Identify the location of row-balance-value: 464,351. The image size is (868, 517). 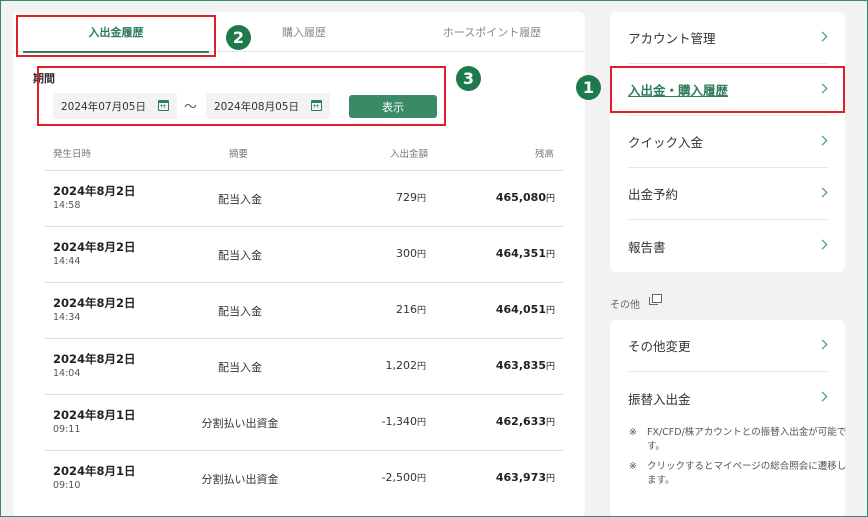
(520, 253).